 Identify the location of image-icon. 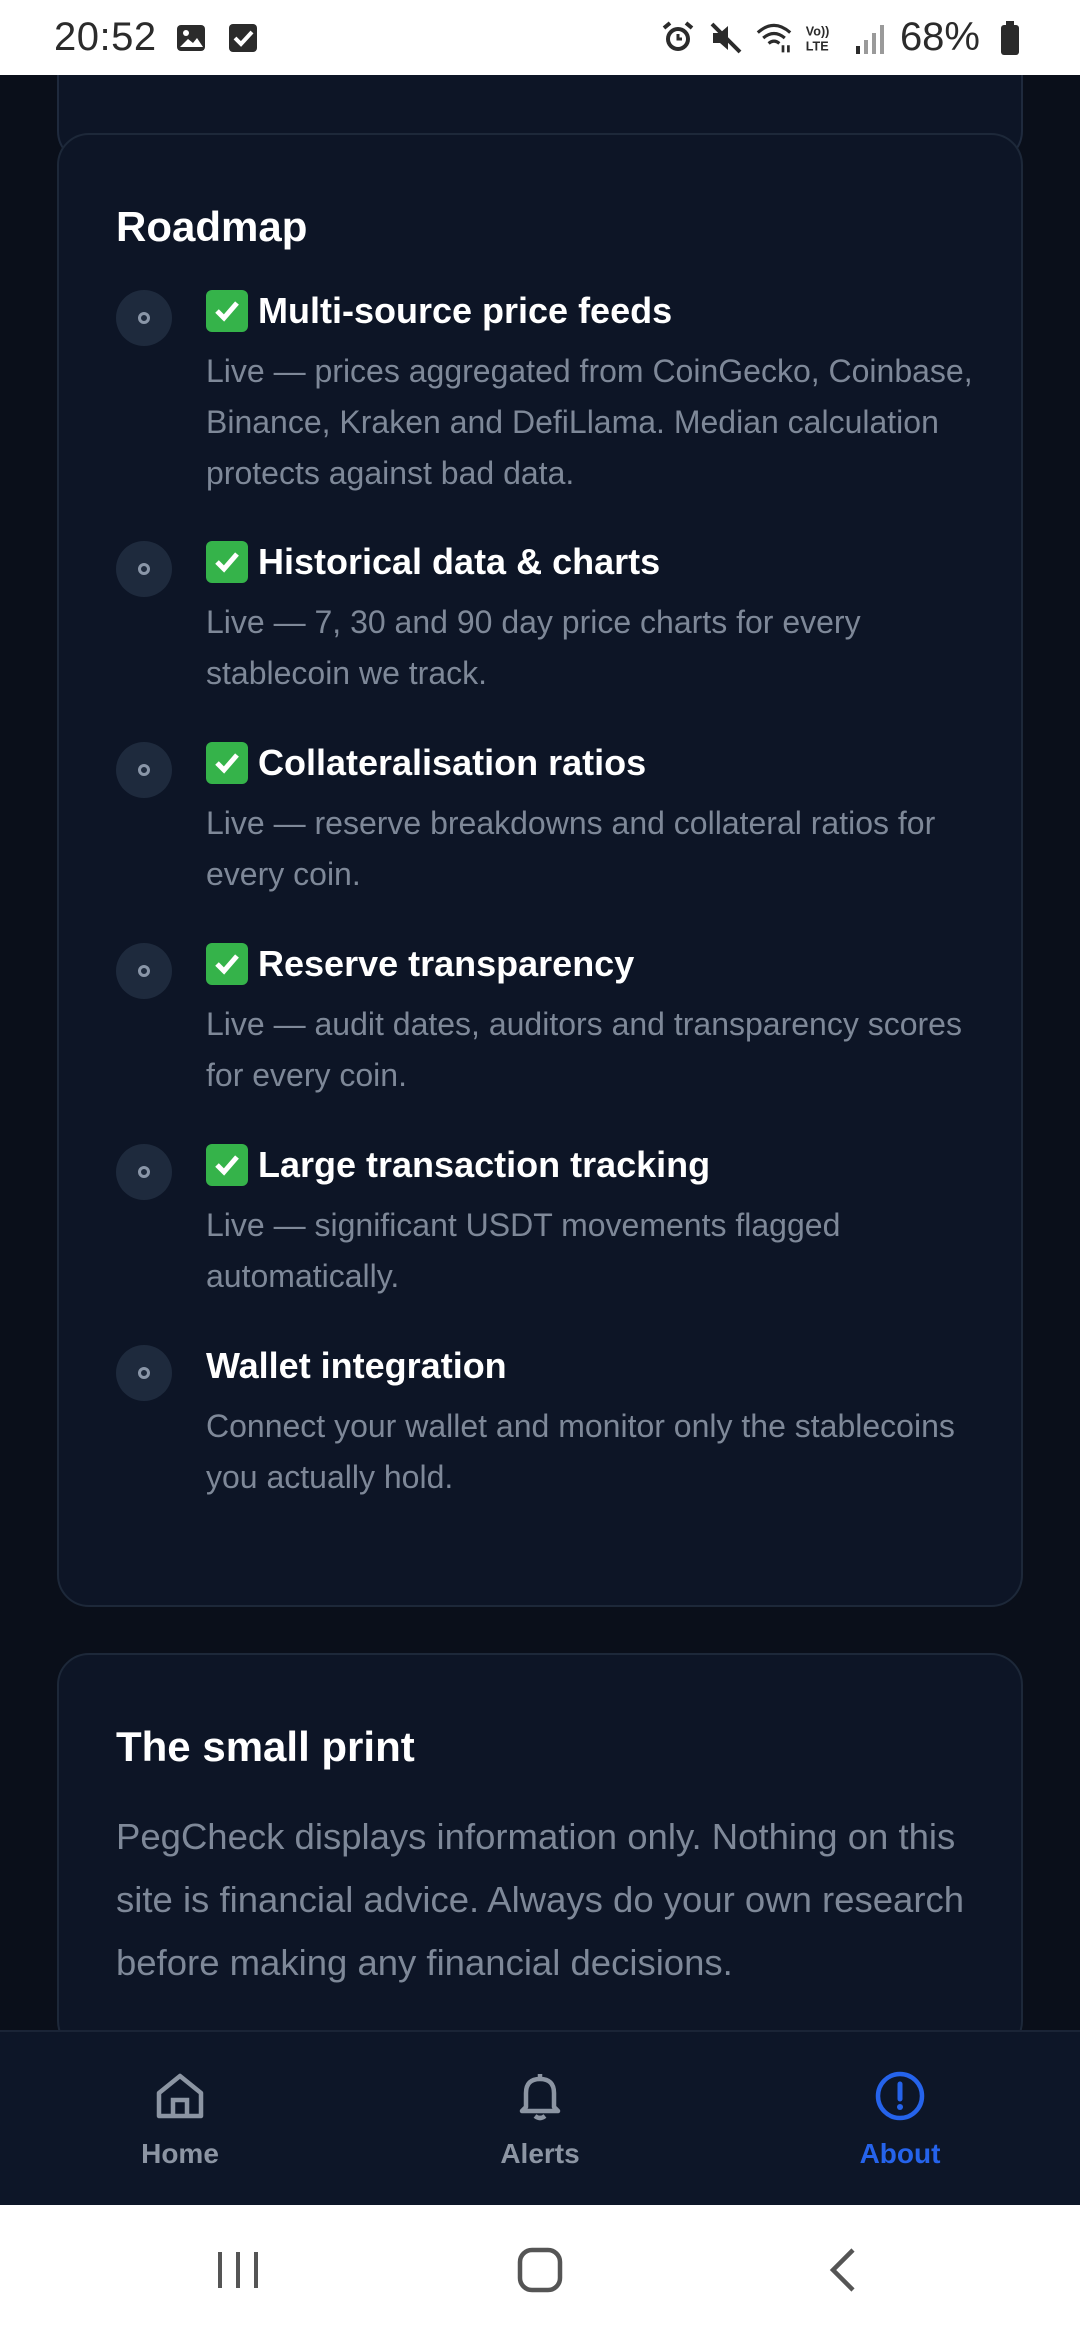
(191, 38).